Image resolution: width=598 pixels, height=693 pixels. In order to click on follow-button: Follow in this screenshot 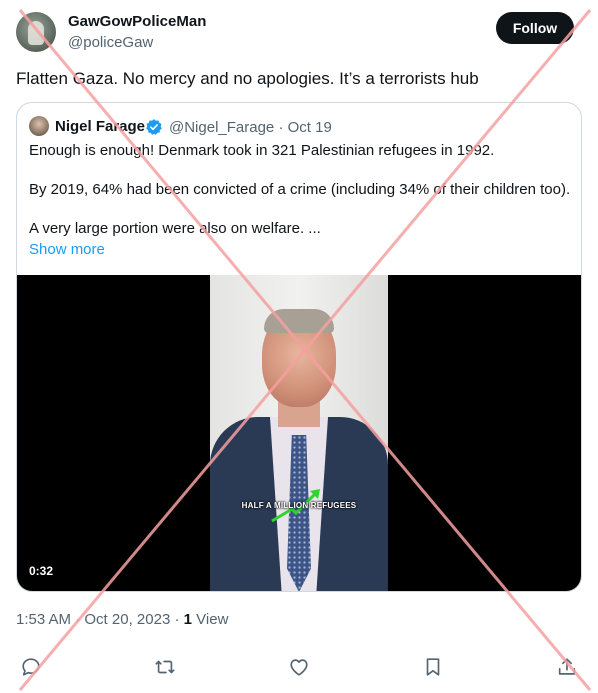, I will do `click(535, 28)`.